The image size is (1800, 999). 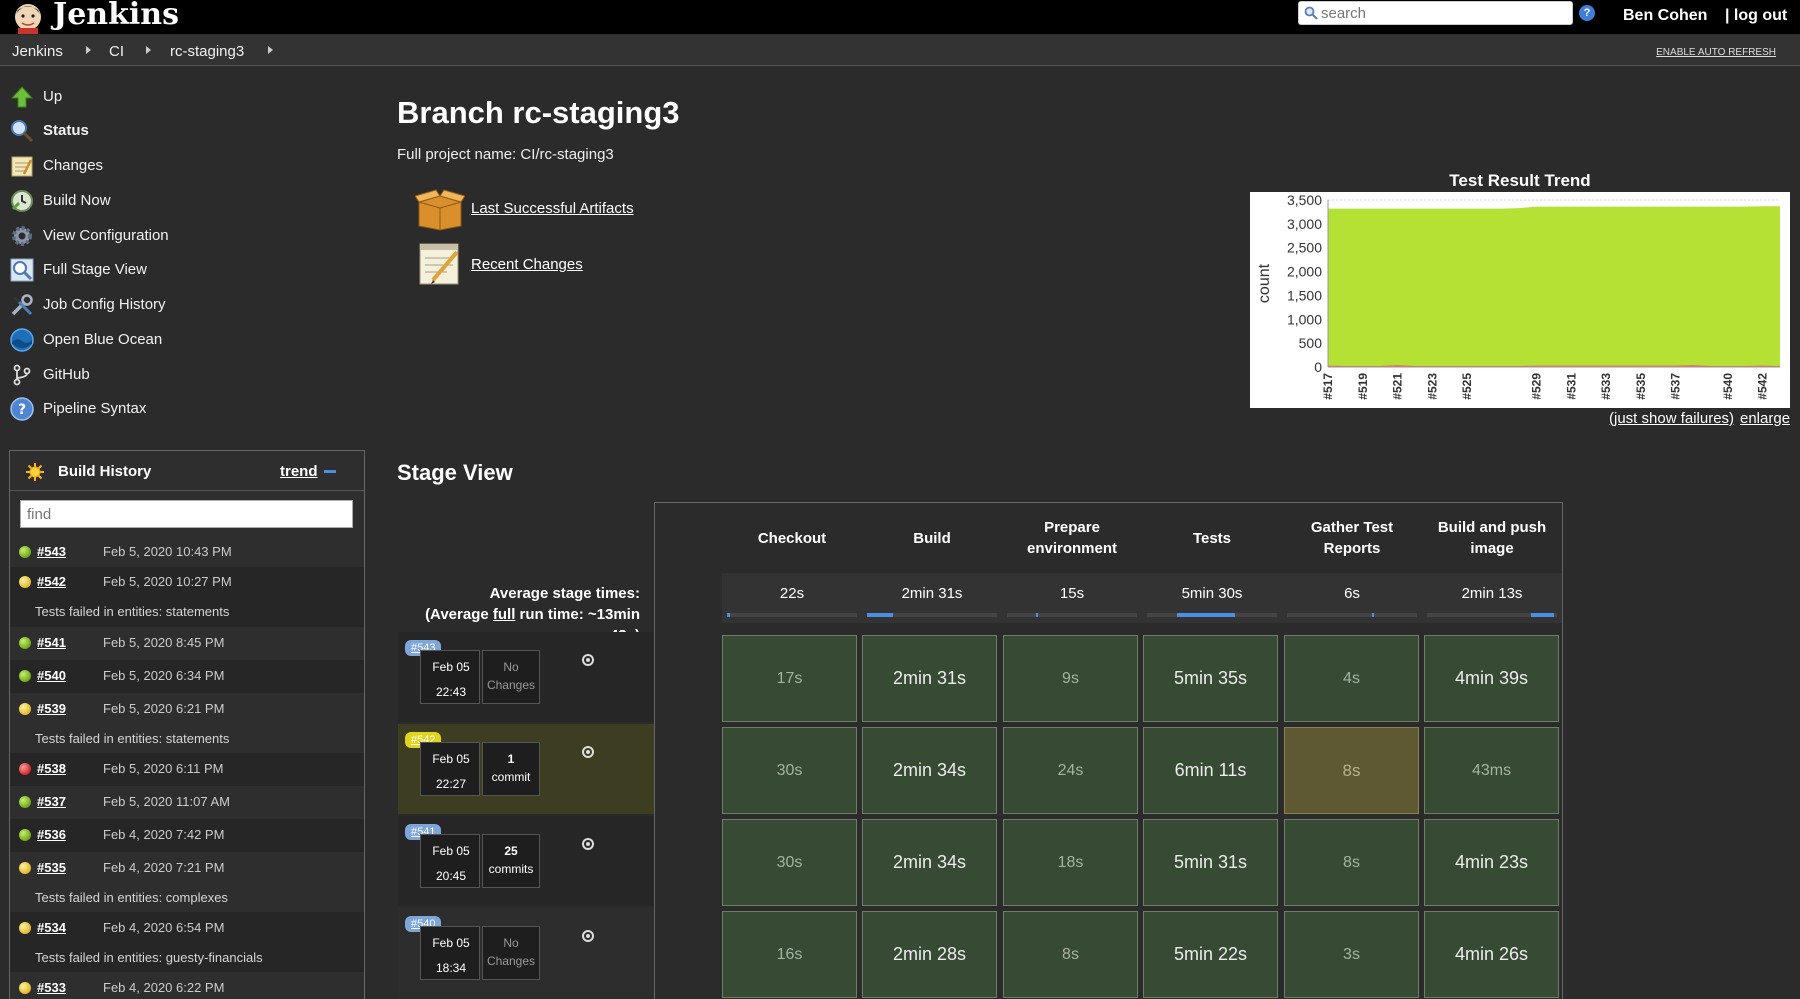 I want to click on build-date-link: Feb 5, 2020 6:11 PM, so click(x=163, y=768).